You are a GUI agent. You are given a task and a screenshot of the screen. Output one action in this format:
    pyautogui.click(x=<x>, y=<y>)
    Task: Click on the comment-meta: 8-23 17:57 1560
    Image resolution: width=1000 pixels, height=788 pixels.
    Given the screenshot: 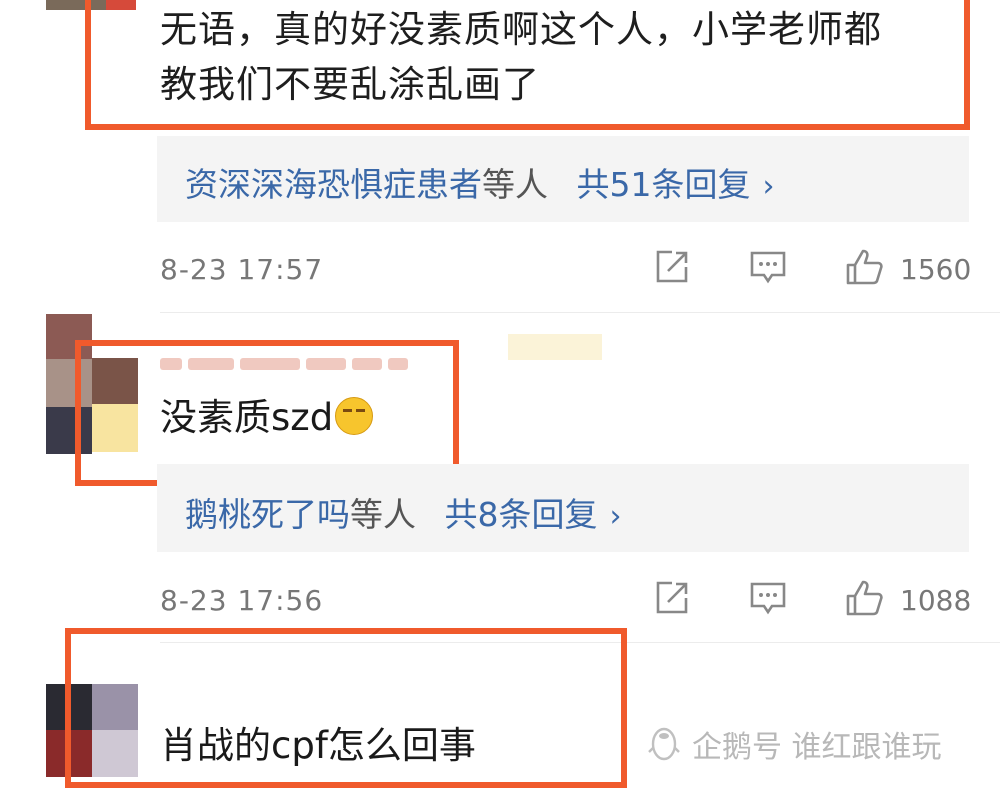 What is the action you would take?
    pyautogui.click(x=566, y=272)
    